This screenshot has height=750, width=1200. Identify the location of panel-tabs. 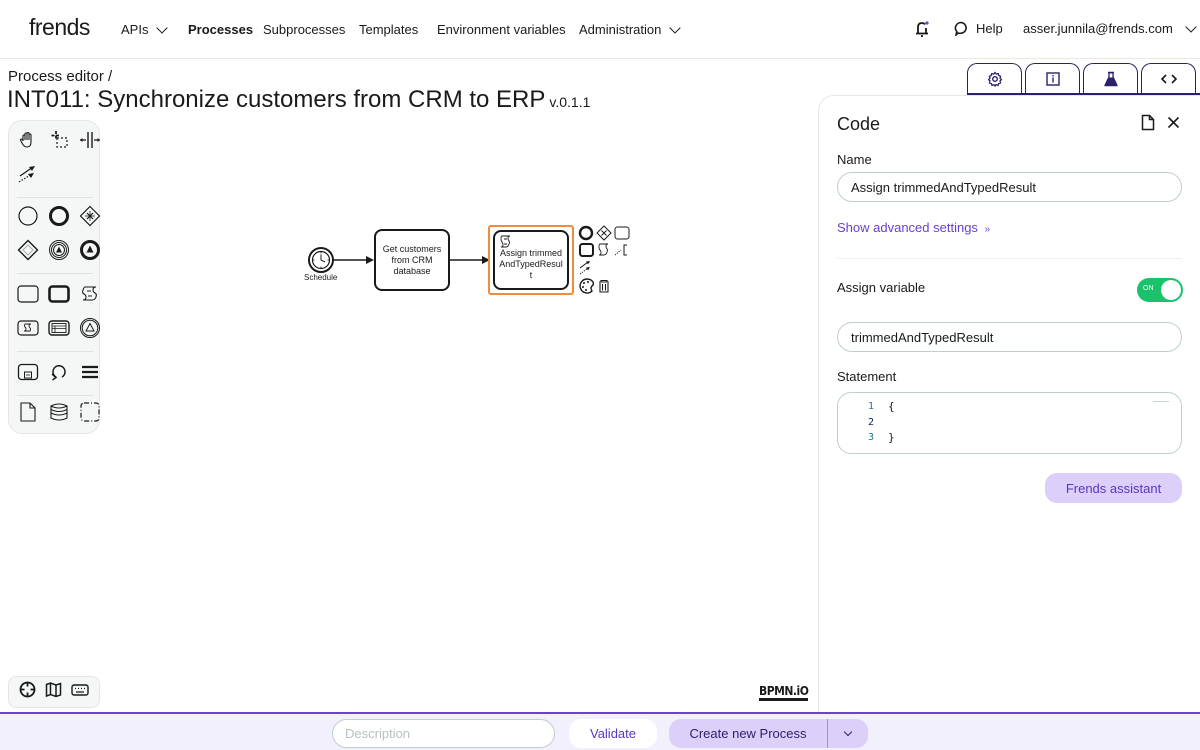
(1081, 78).